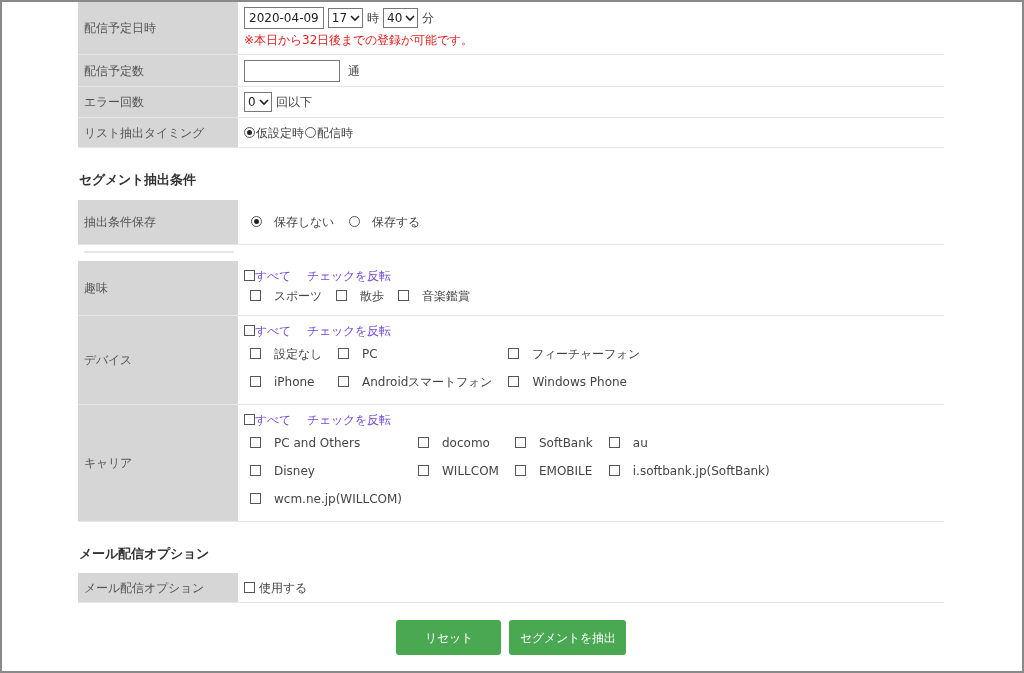 This screenshot has width=1024, height=673. Describe the element at coordinates (158, 132) in the screenshot. I see `field-label: リスト抽出タイミング` at that location.